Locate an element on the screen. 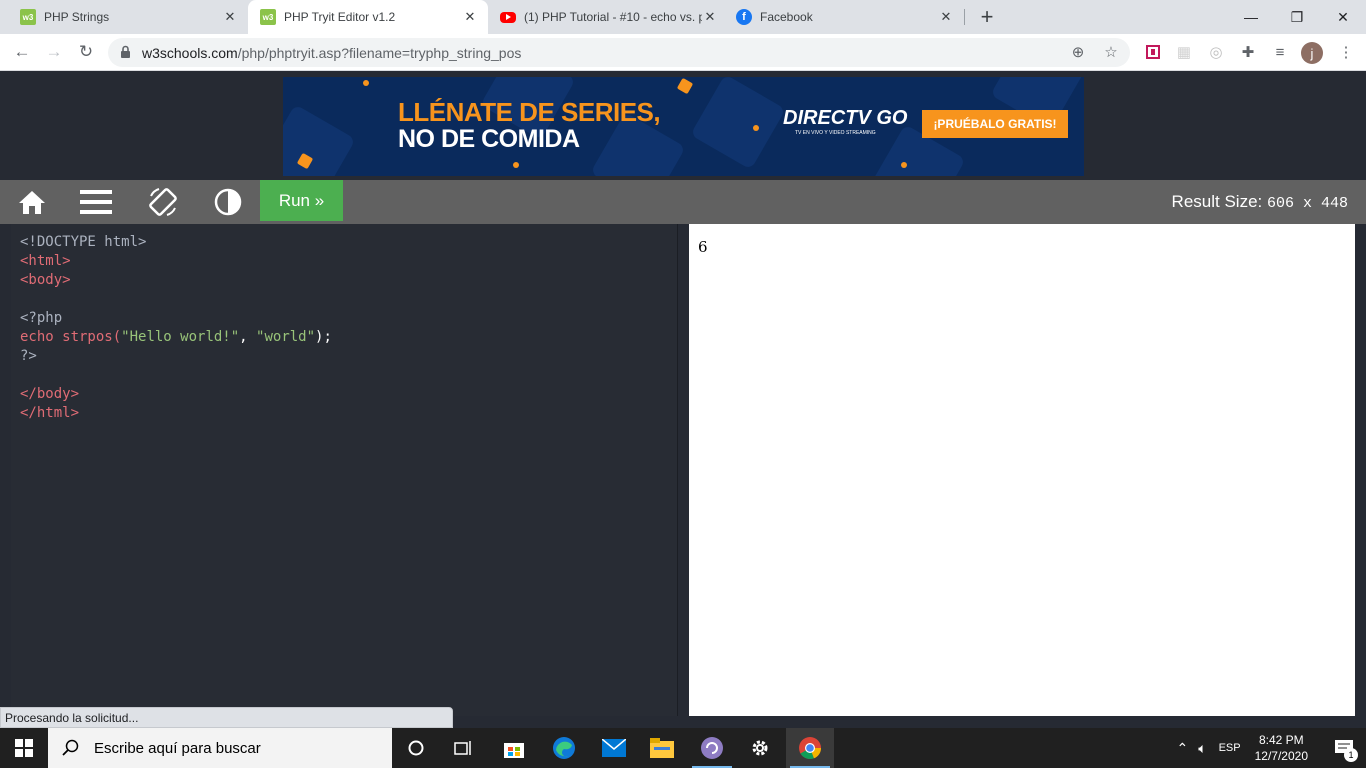  edge-browser-icon is located at coordinates (564, 748).